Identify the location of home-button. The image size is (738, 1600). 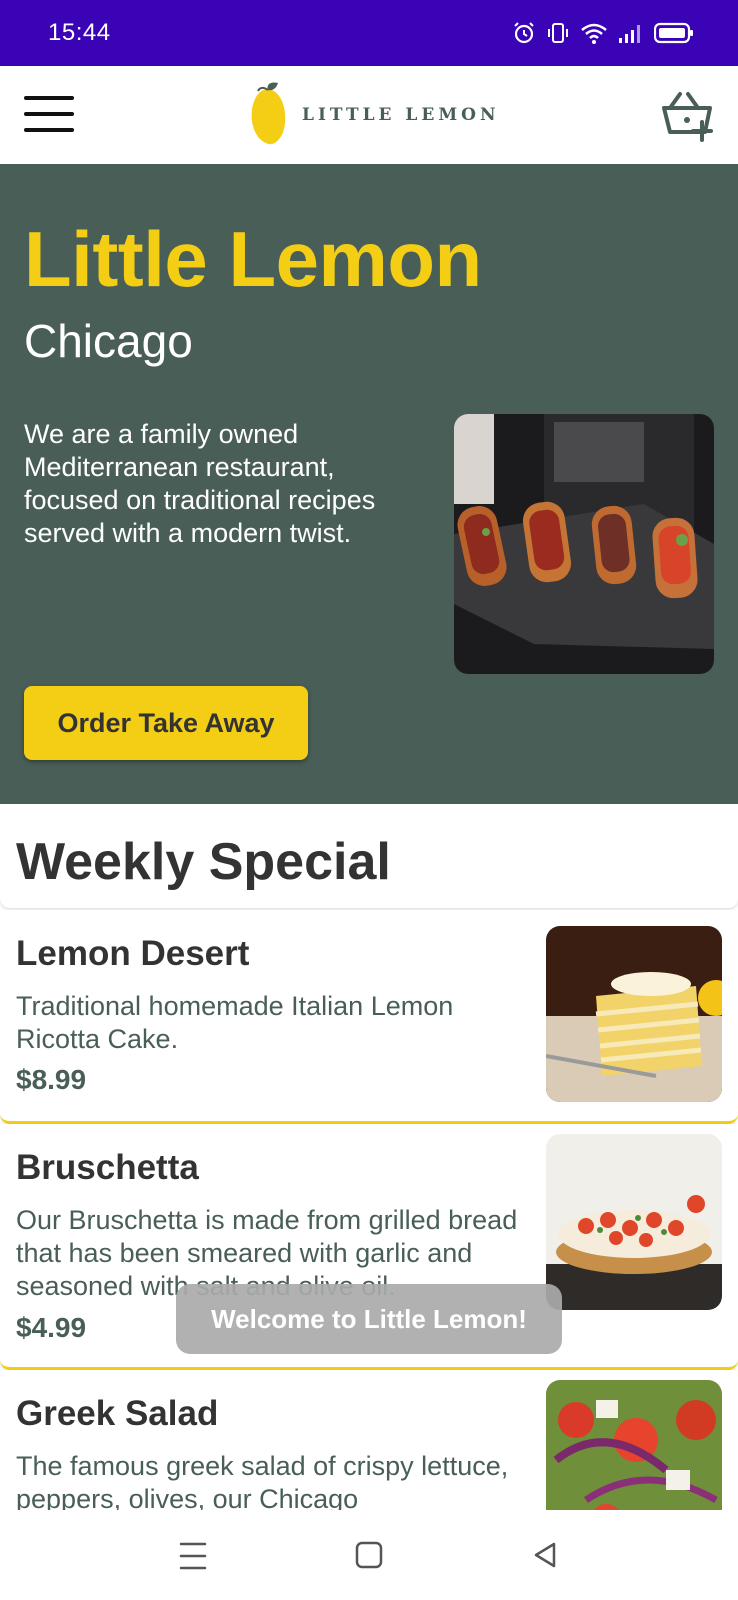
(369, 1556).